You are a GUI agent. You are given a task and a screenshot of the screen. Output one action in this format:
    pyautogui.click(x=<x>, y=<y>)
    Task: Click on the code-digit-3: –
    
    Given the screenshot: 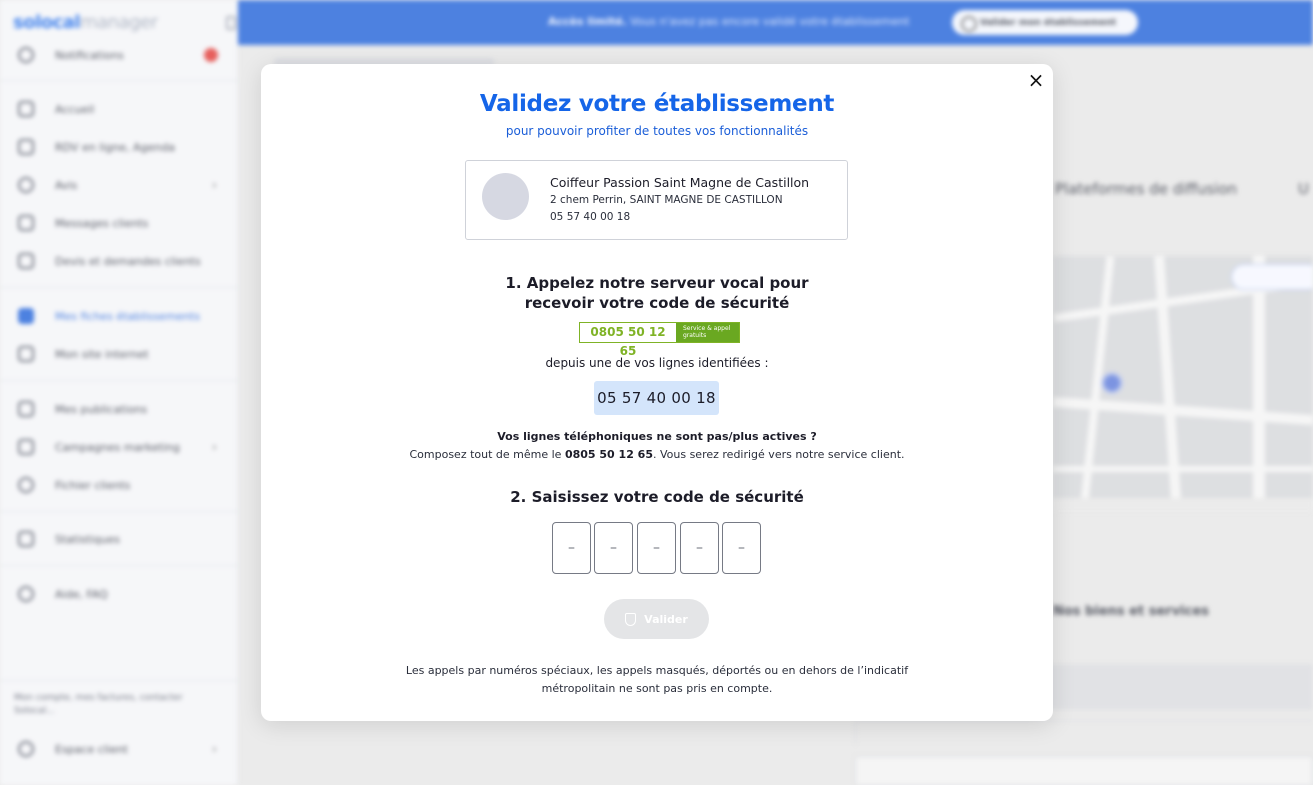 What is the action you would take?
    pyautogui.click(x=656, y=548)
    